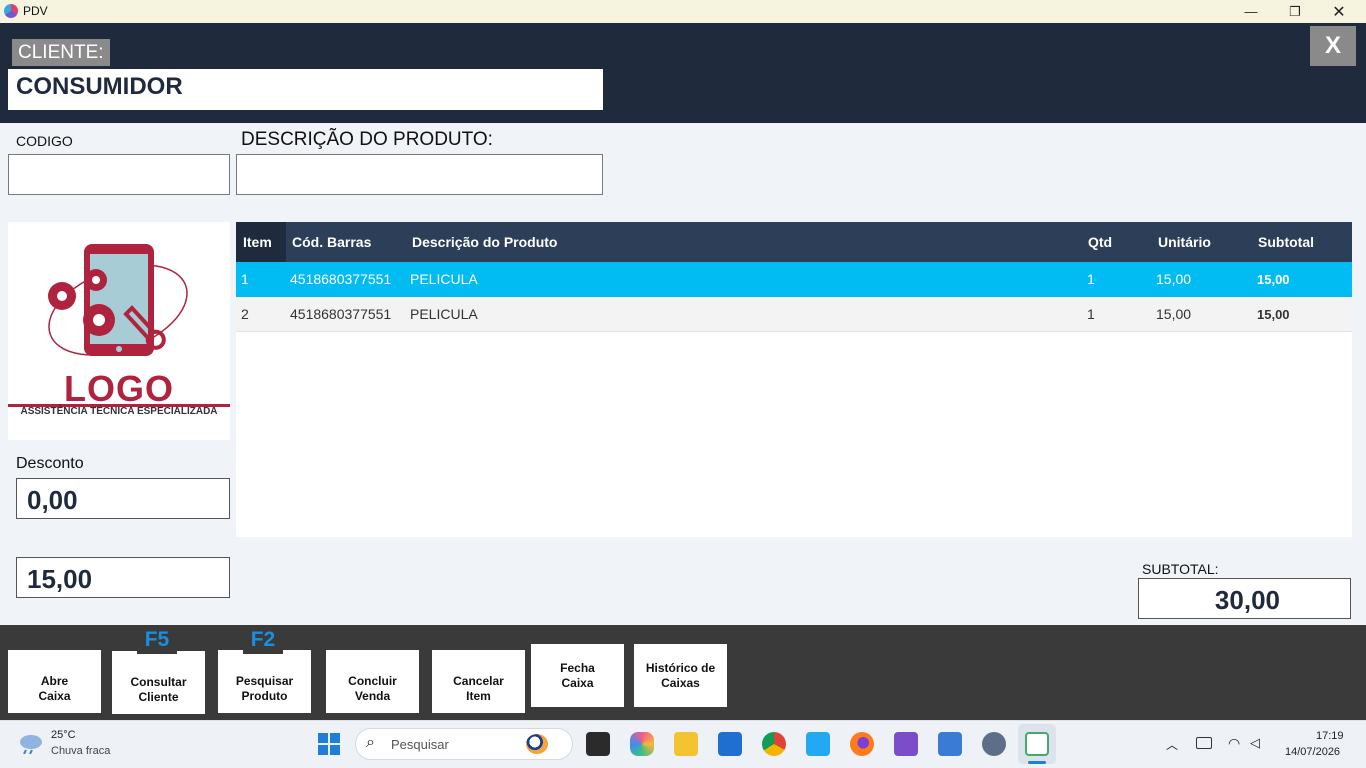  I want to click on weather-desc: Chuva fraca, so click(81, 751).